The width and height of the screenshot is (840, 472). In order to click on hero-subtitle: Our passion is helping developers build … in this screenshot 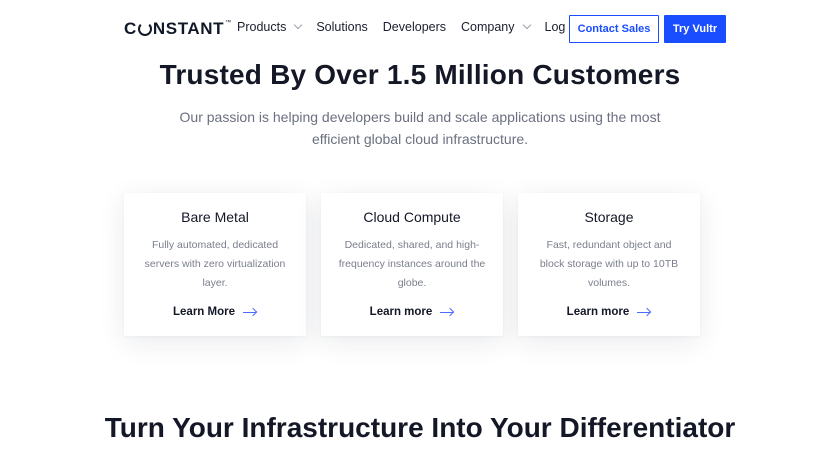, I will do `click(420, 128)`.